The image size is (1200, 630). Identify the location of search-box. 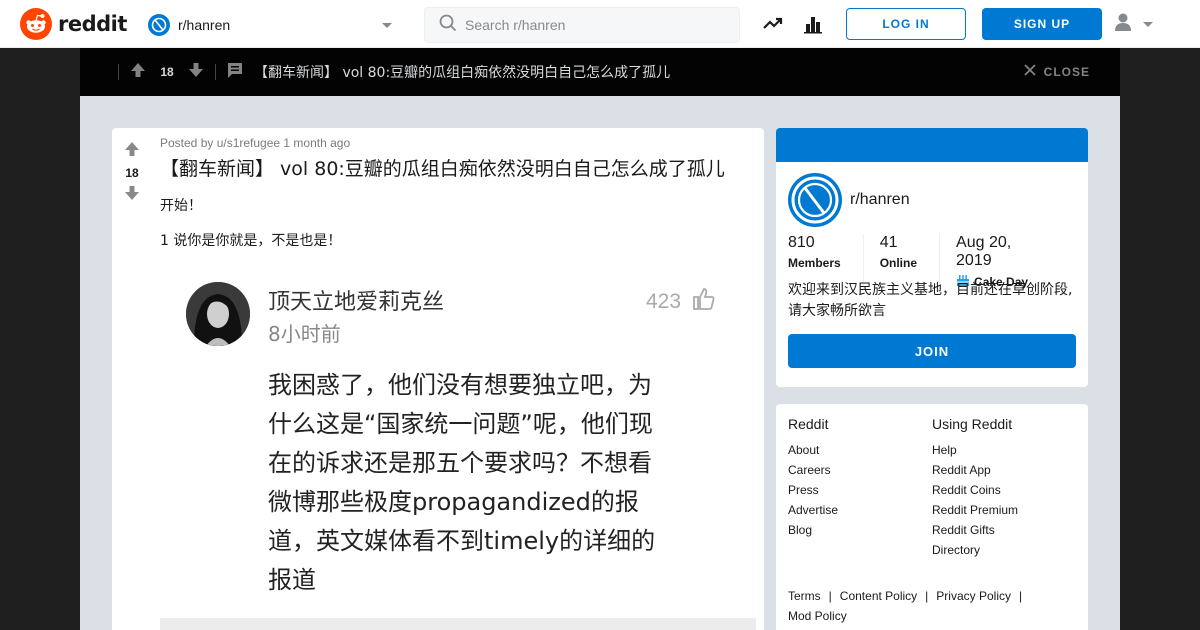
(582, 25).